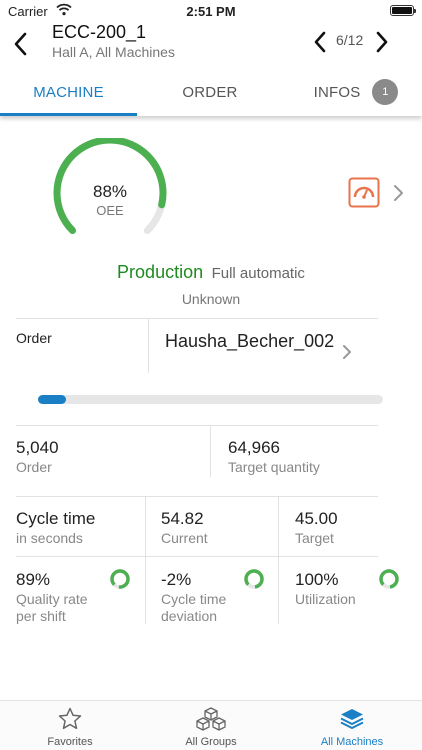  What do you see at coordinates (316, 518) in the screenshot?
I see `cycle-target-value: 45.00` at bounding box center [316, 518].